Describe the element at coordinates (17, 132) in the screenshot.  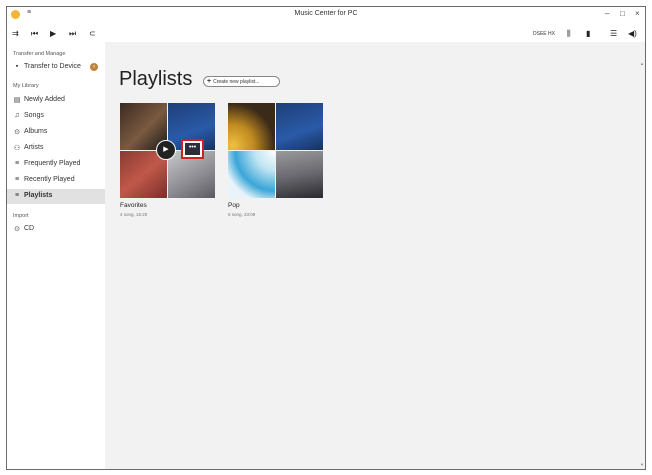
I see `album-icon: ⊙` at that location.